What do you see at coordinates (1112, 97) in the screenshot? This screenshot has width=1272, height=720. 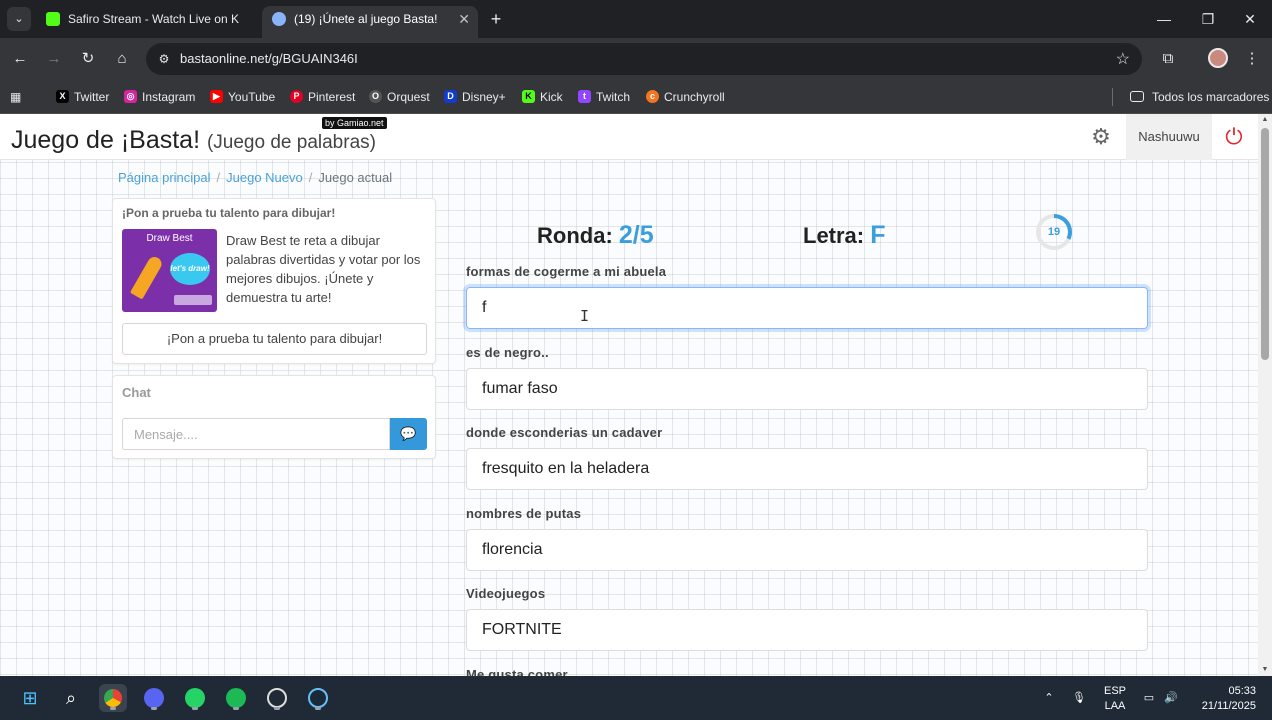 I see `bookmarks-divider` at bounding box center [1112, 97].